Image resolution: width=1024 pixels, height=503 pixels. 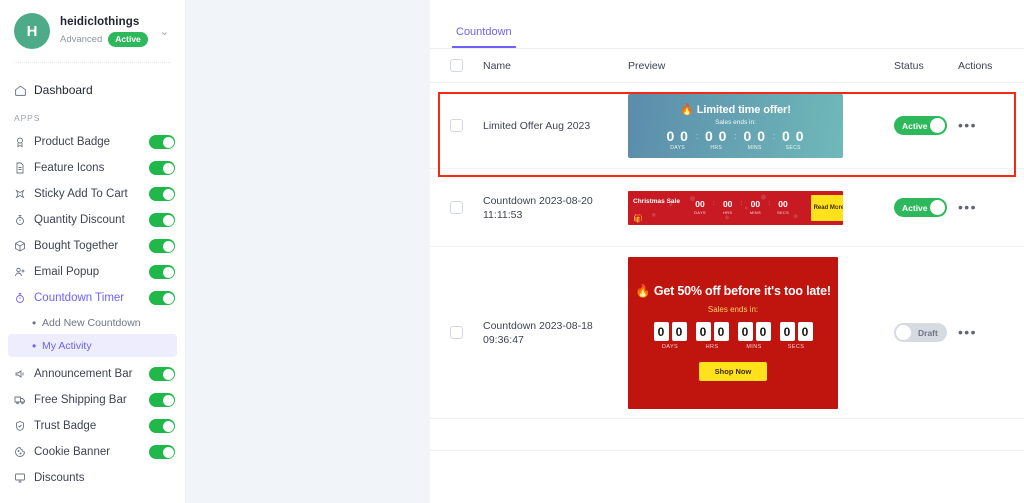 I want to click on preview-title: 🔥 Limited time offer!, so click(x=735, y=110).